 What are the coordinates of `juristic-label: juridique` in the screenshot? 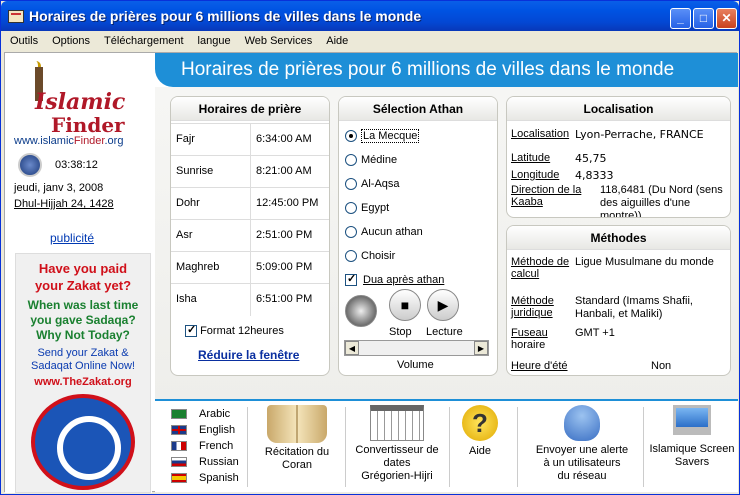 It's located at (532, 313).